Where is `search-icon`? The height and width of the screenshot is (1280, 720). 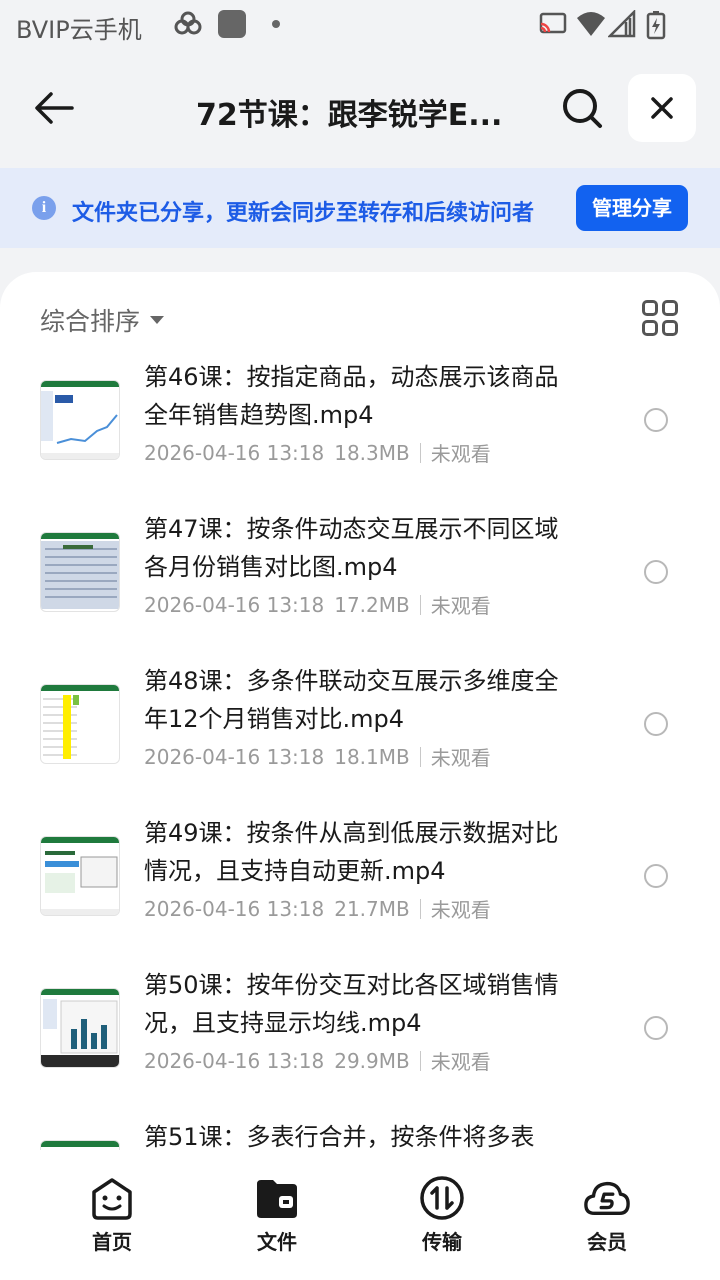
search-icon is located at coordinates (582, 108).